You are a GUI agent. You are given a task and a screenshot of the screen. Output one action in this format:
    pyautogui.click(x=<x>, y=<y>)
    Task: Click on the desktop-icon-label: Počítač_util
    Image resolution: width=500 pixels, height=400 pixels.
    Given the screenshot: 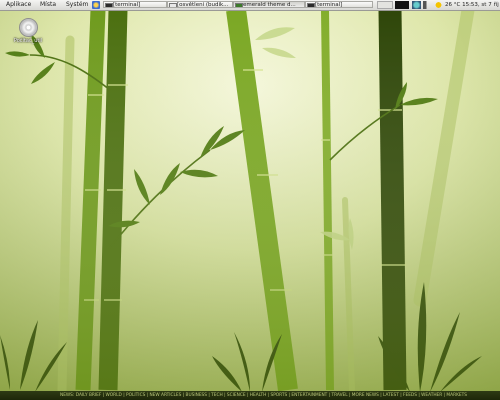 What is the action you would take?
    pyautogui.click(x=28, y=41)
    